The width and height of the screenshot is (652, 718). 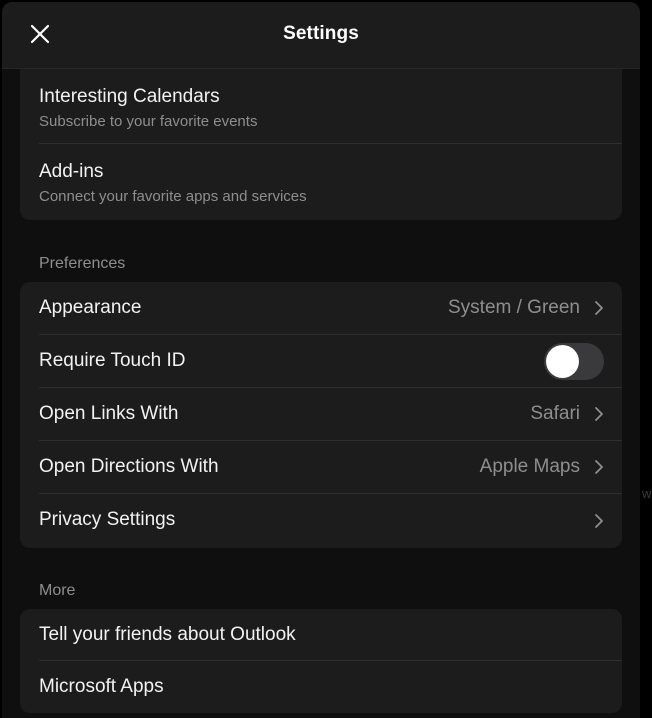 What do you see at coordinates (321, 521) in the screenshot?
I see `privacy-settings-row: Privacy Settings` at bounding box center [321, 521].